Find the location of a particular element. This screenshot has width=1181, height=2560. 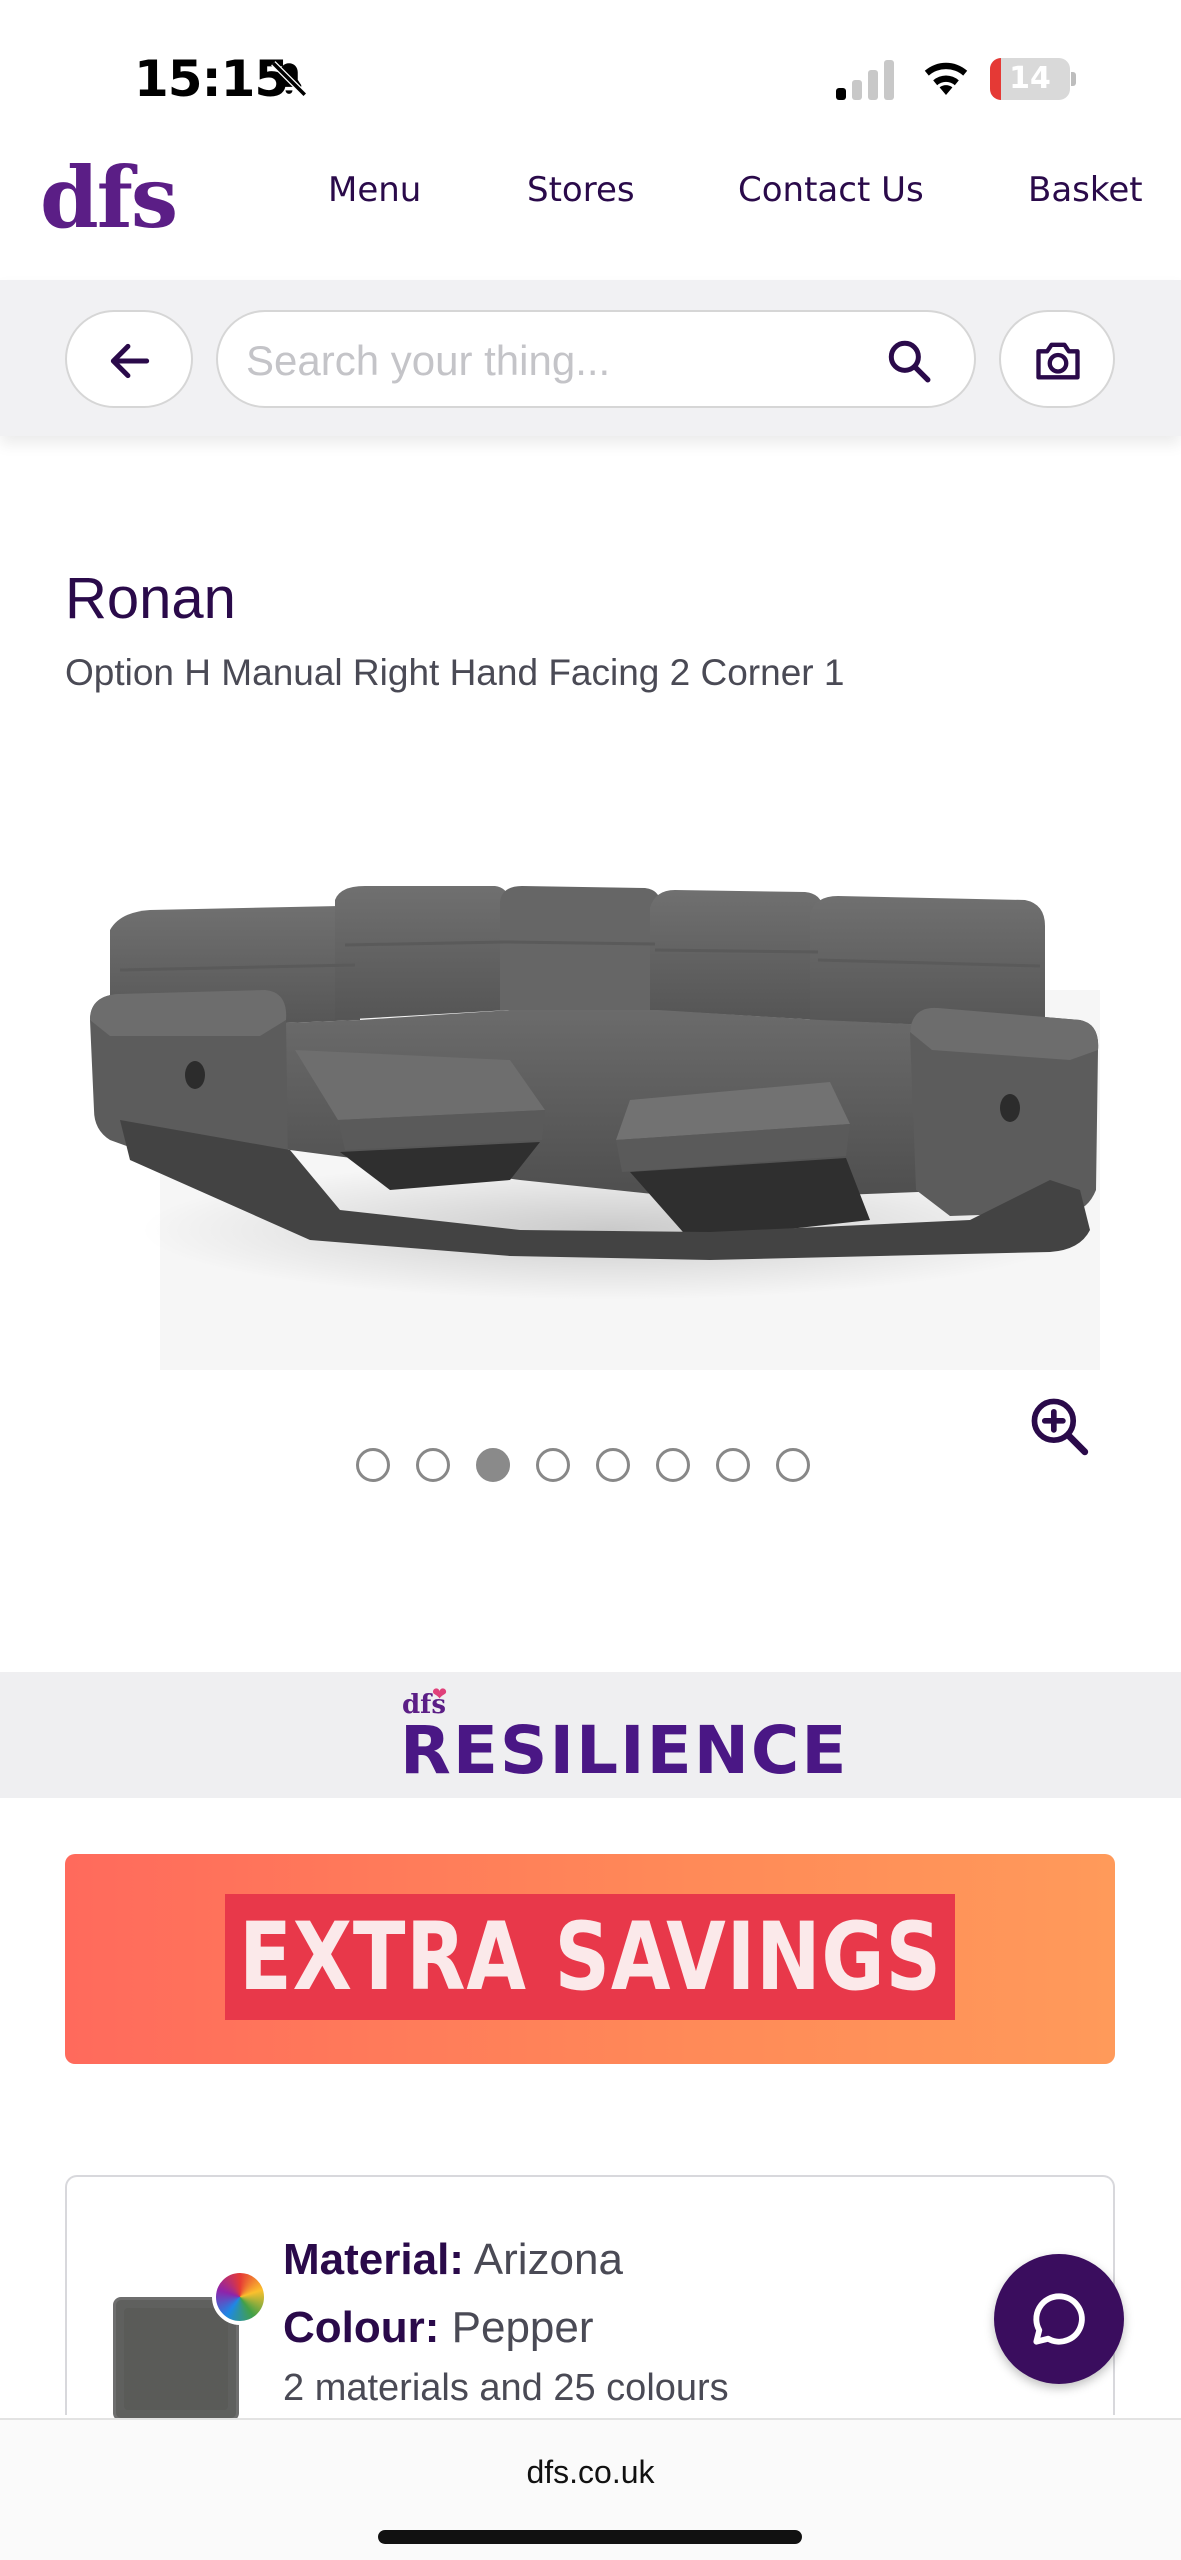

signal-icon is located at coordinates (865, 80).